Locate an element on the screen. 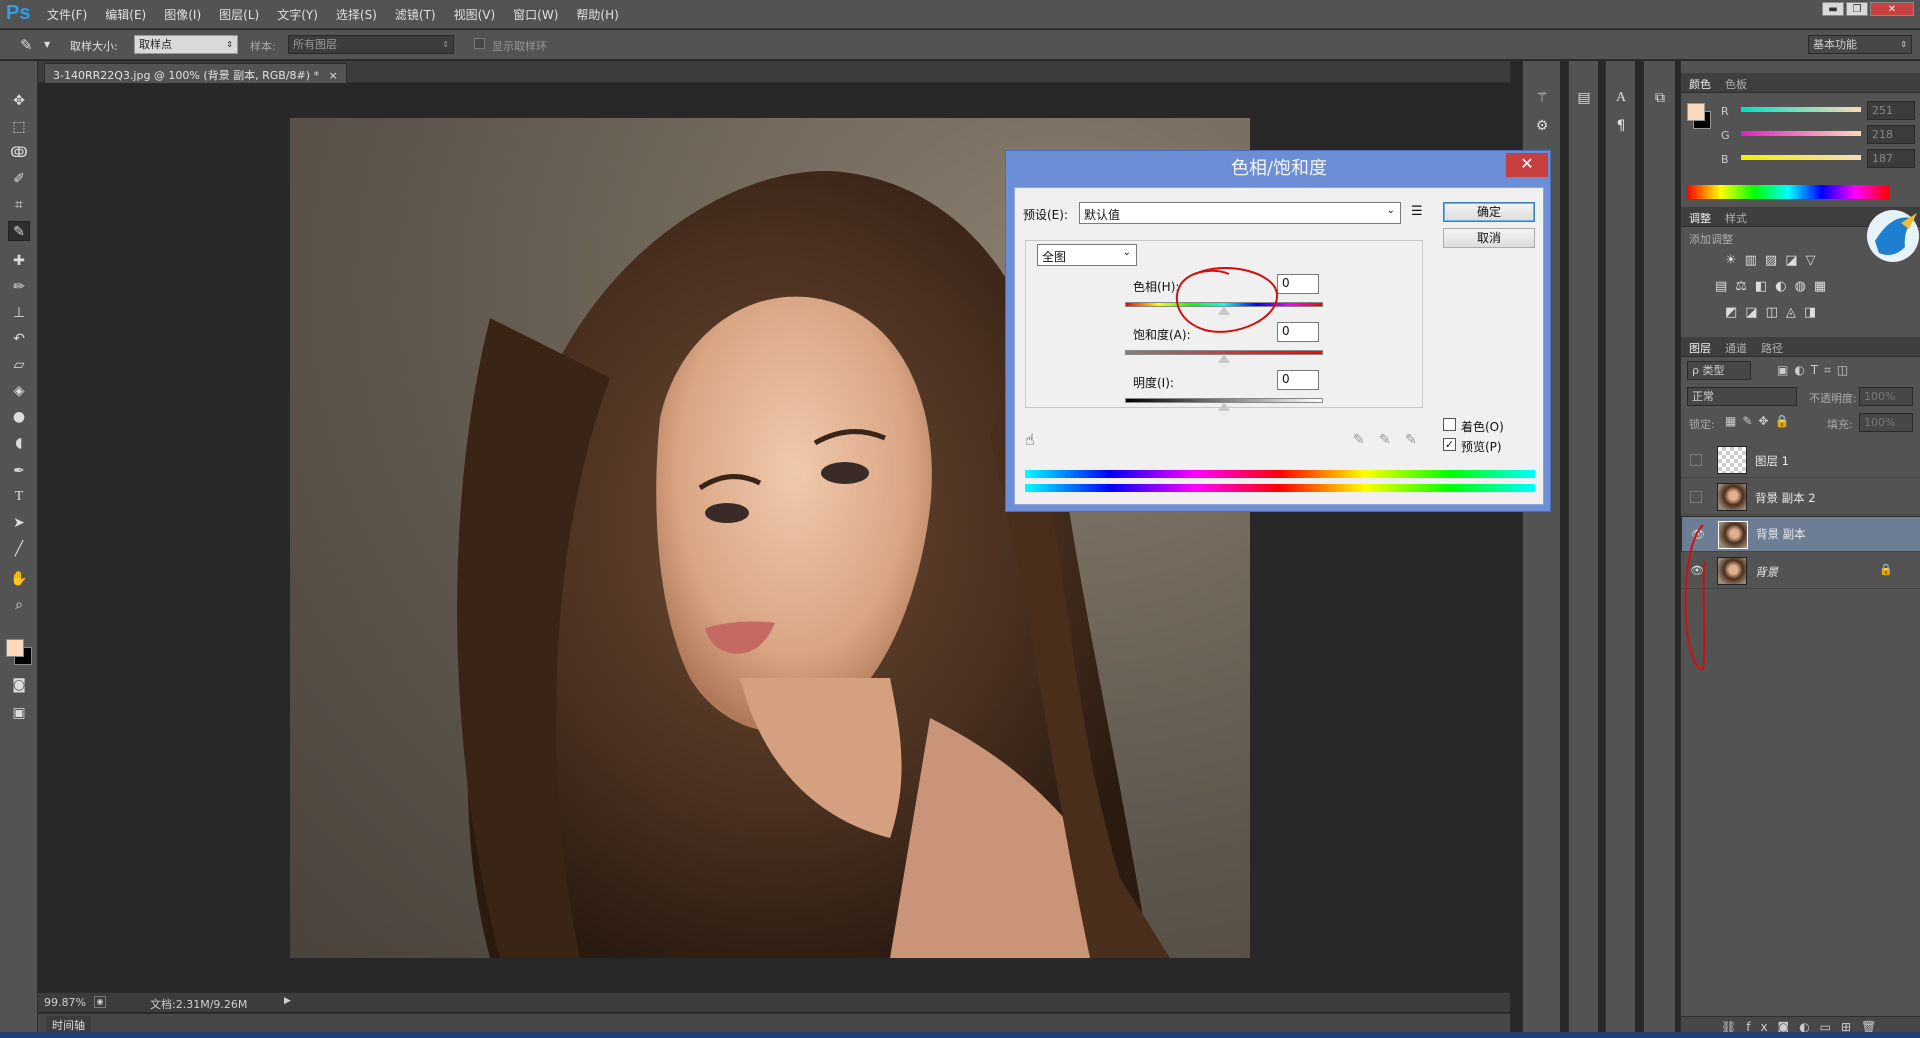 Image resolution: width=1920 pixels, height=1038 pixels. eyedropper-minus-icon: ✎ is located at coordinates (1411, 440).